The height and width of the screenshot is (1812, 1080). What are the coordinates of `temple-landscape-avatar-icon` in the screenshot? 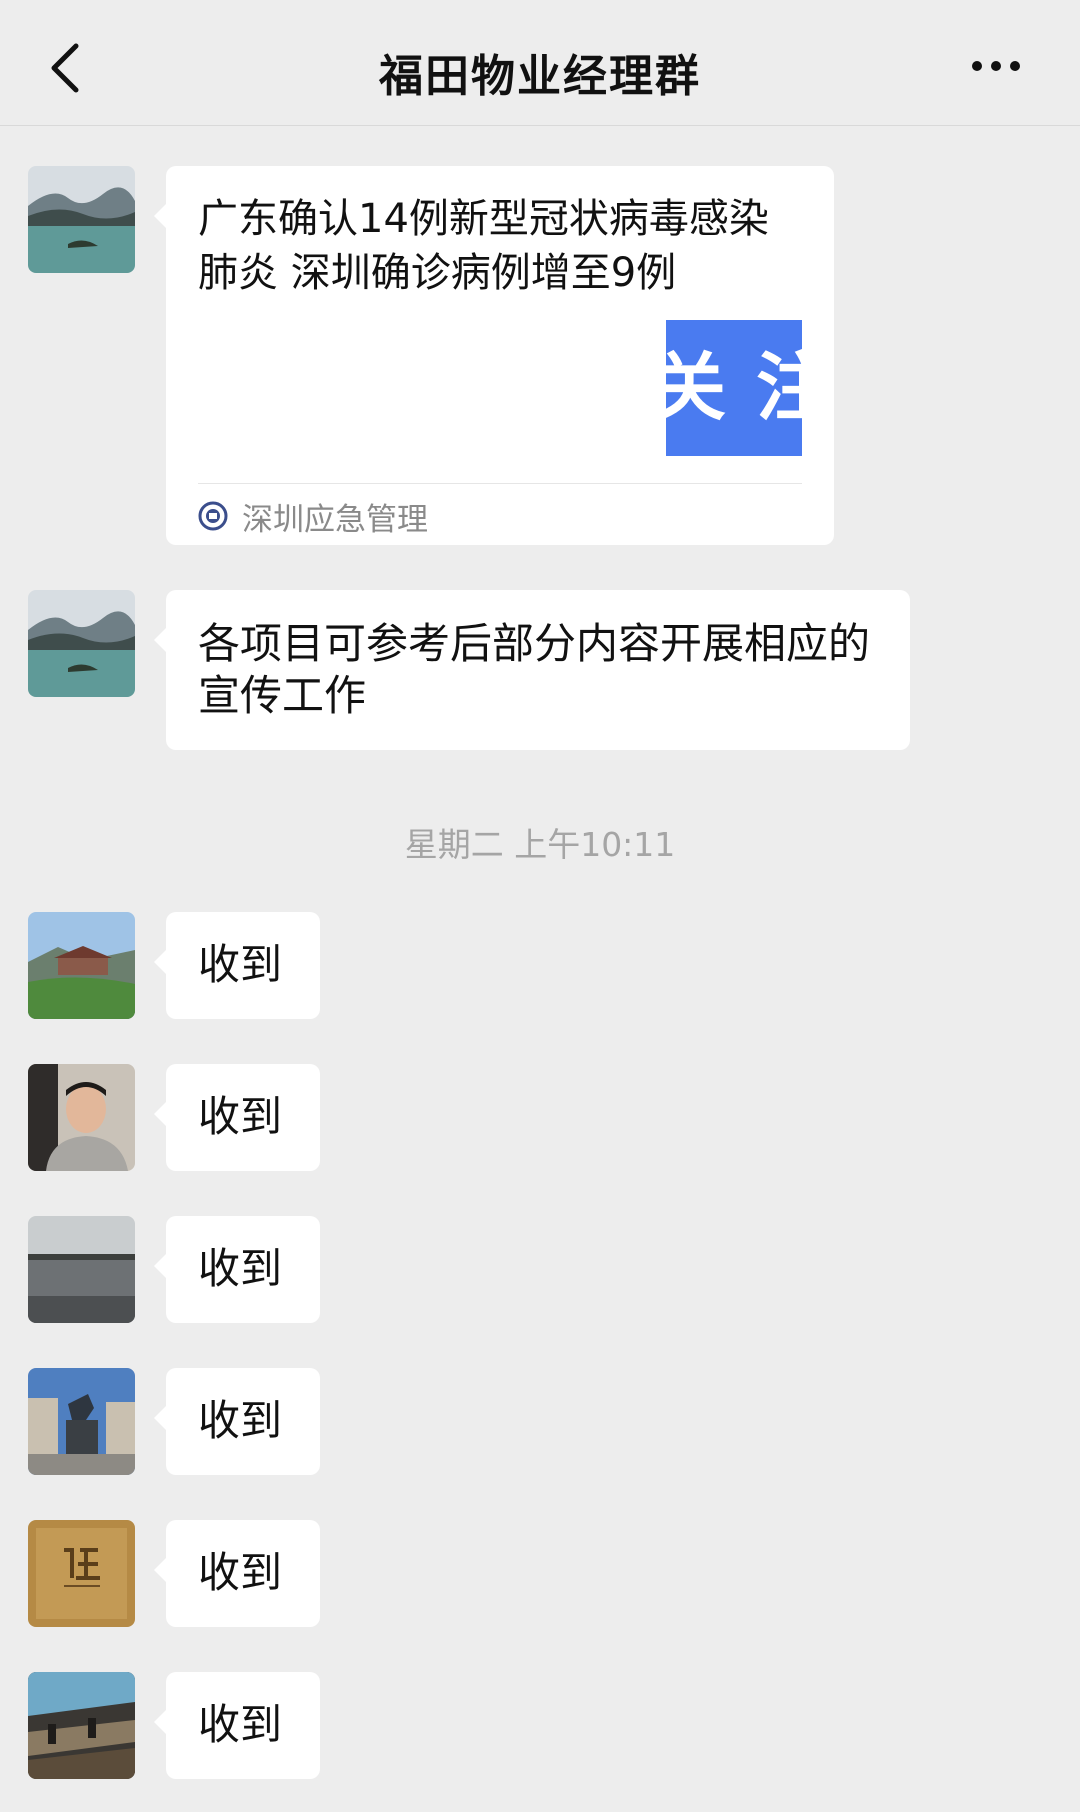 It's located at (81, 965).